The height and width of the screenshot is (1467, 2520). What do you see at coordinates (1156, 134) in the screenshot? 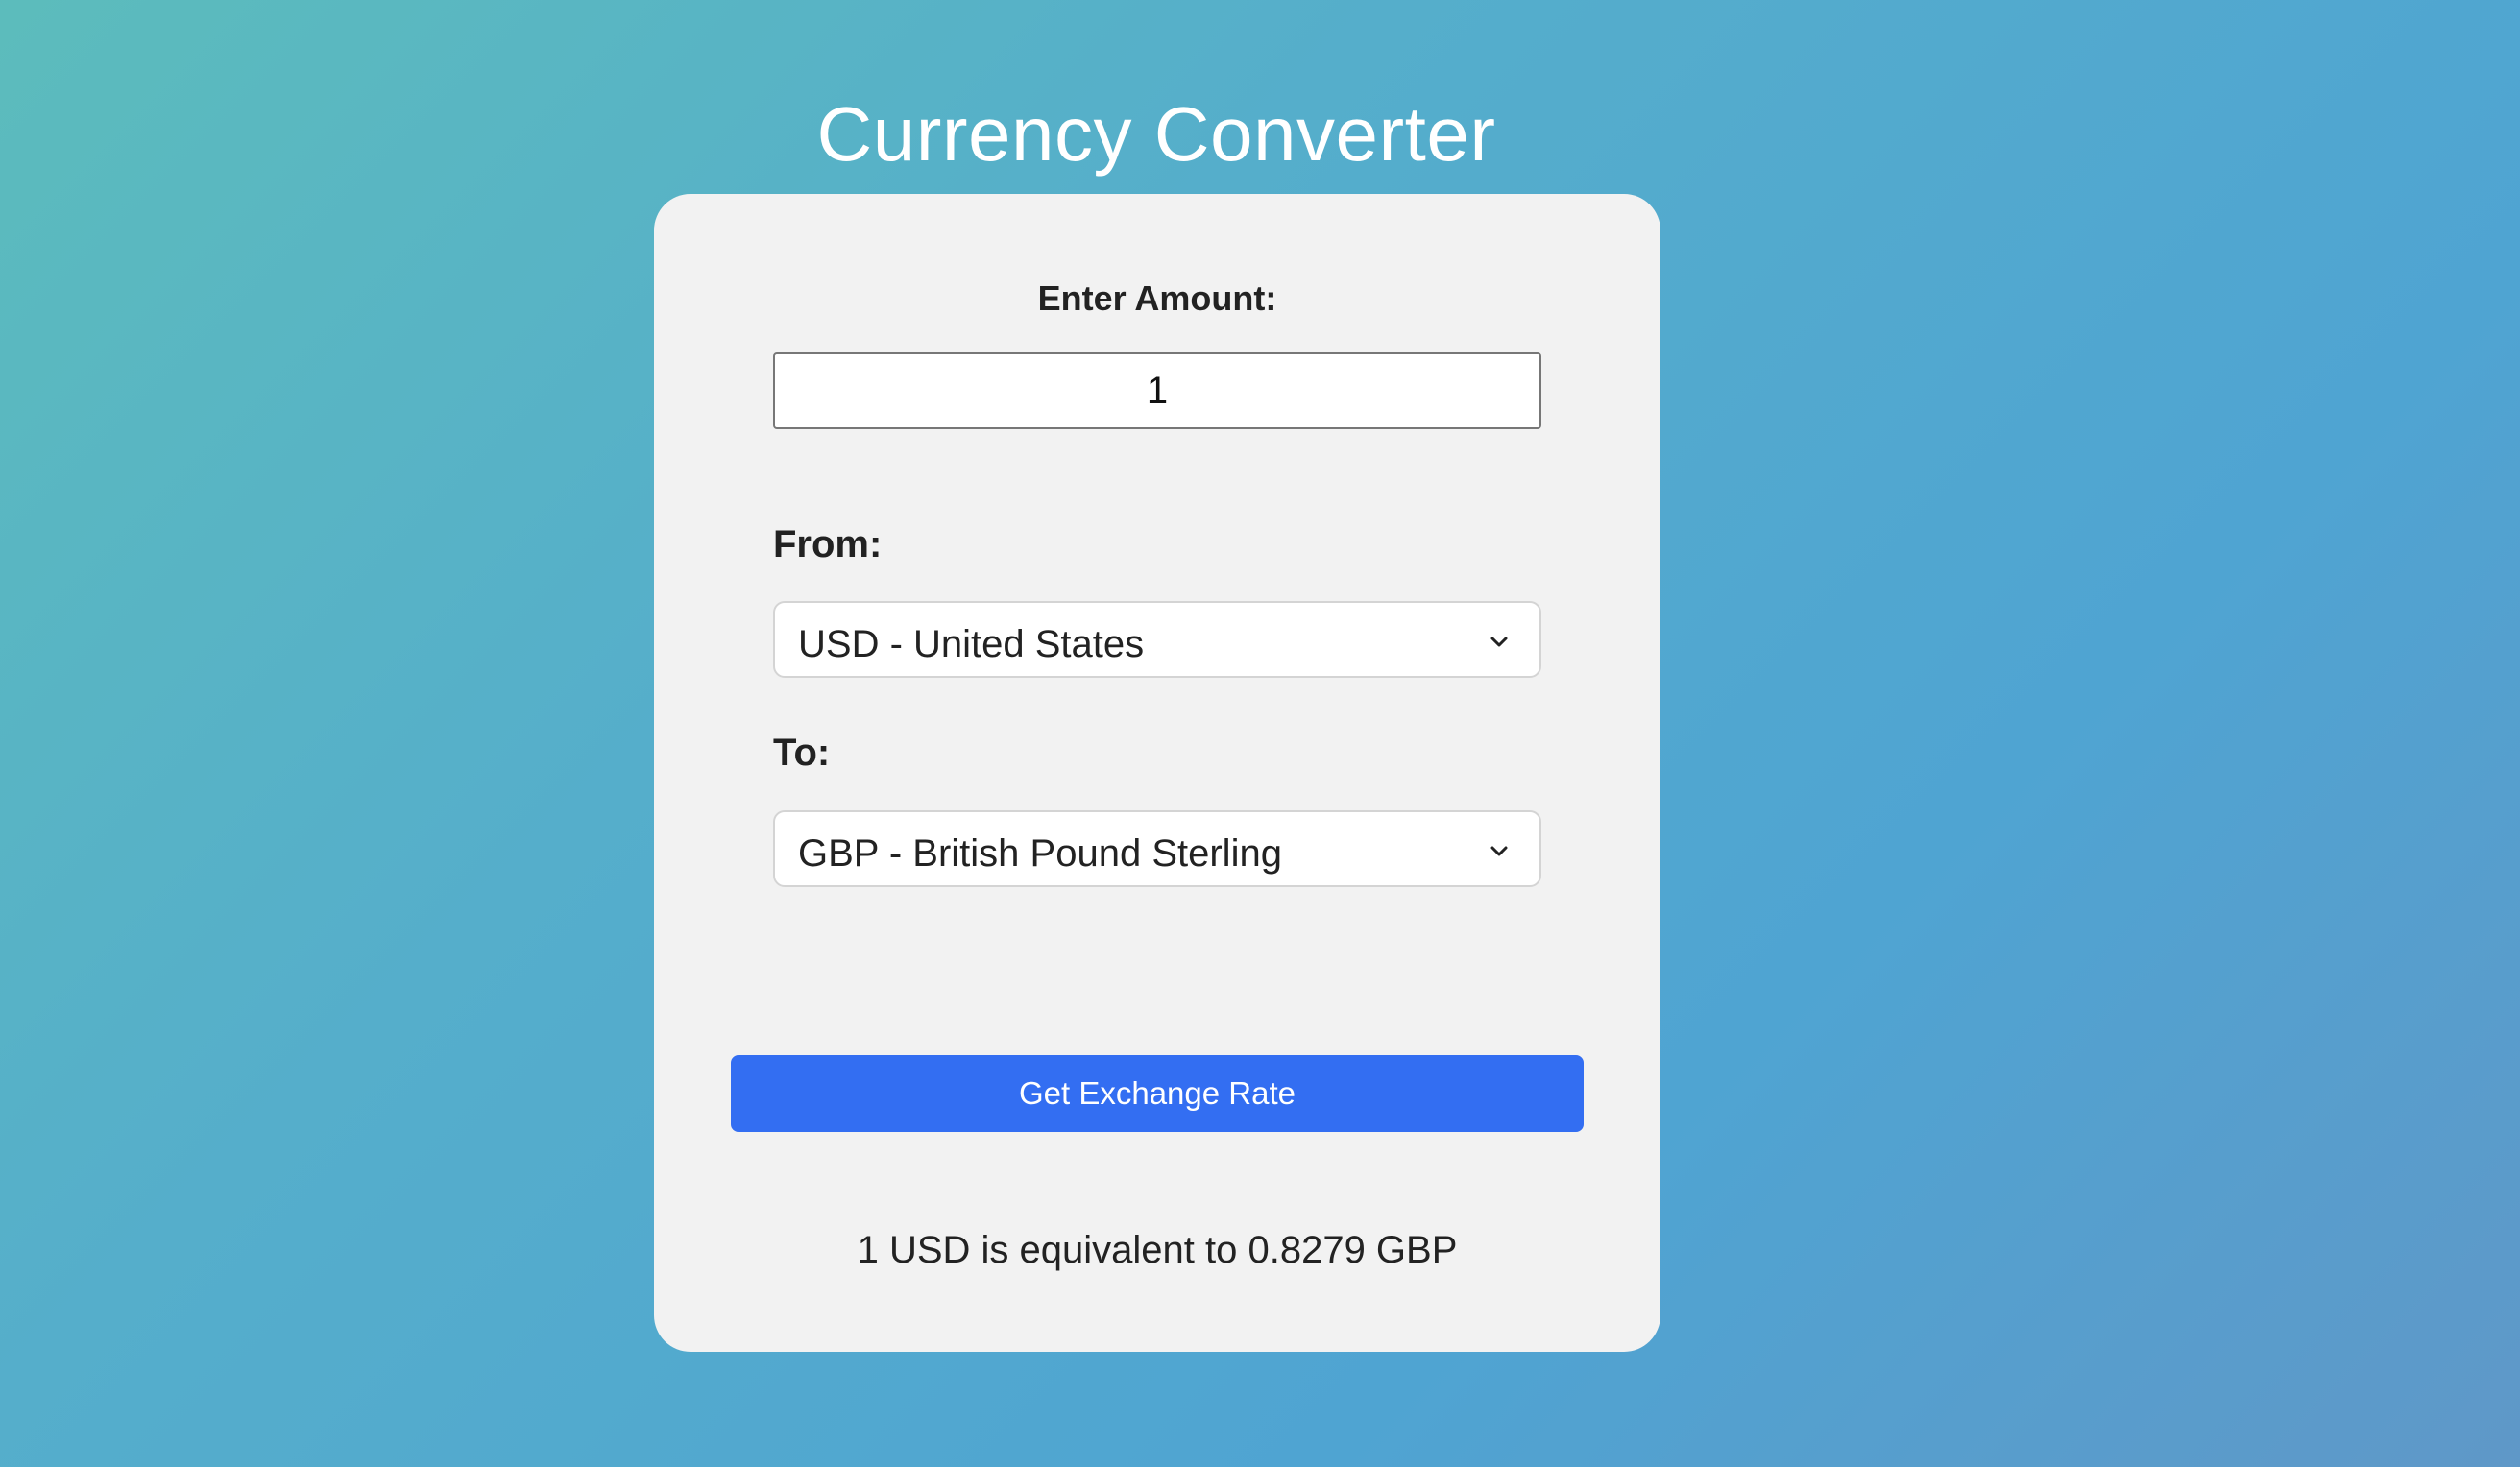
I see `page-title: Currency Converter` at bounding box center [1156, 134].